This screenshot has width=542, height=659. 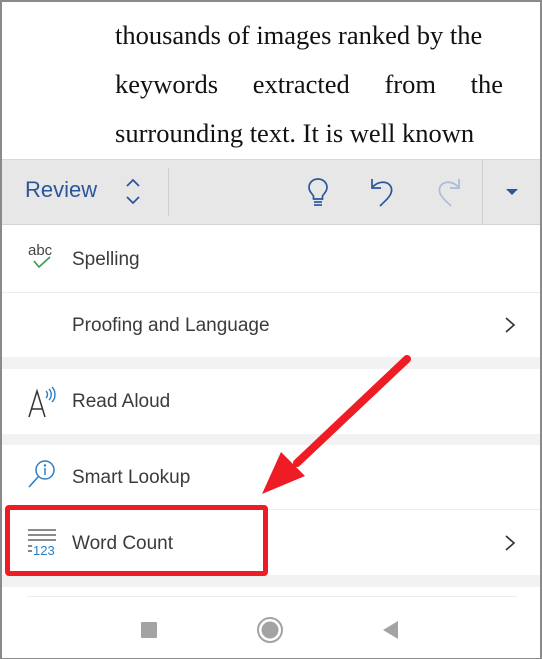 What do you see at coordinates (271, 401) in the screenshot?
I see `menu-item-read-aloud: Read Aloud` at bounding box center [271, 401].